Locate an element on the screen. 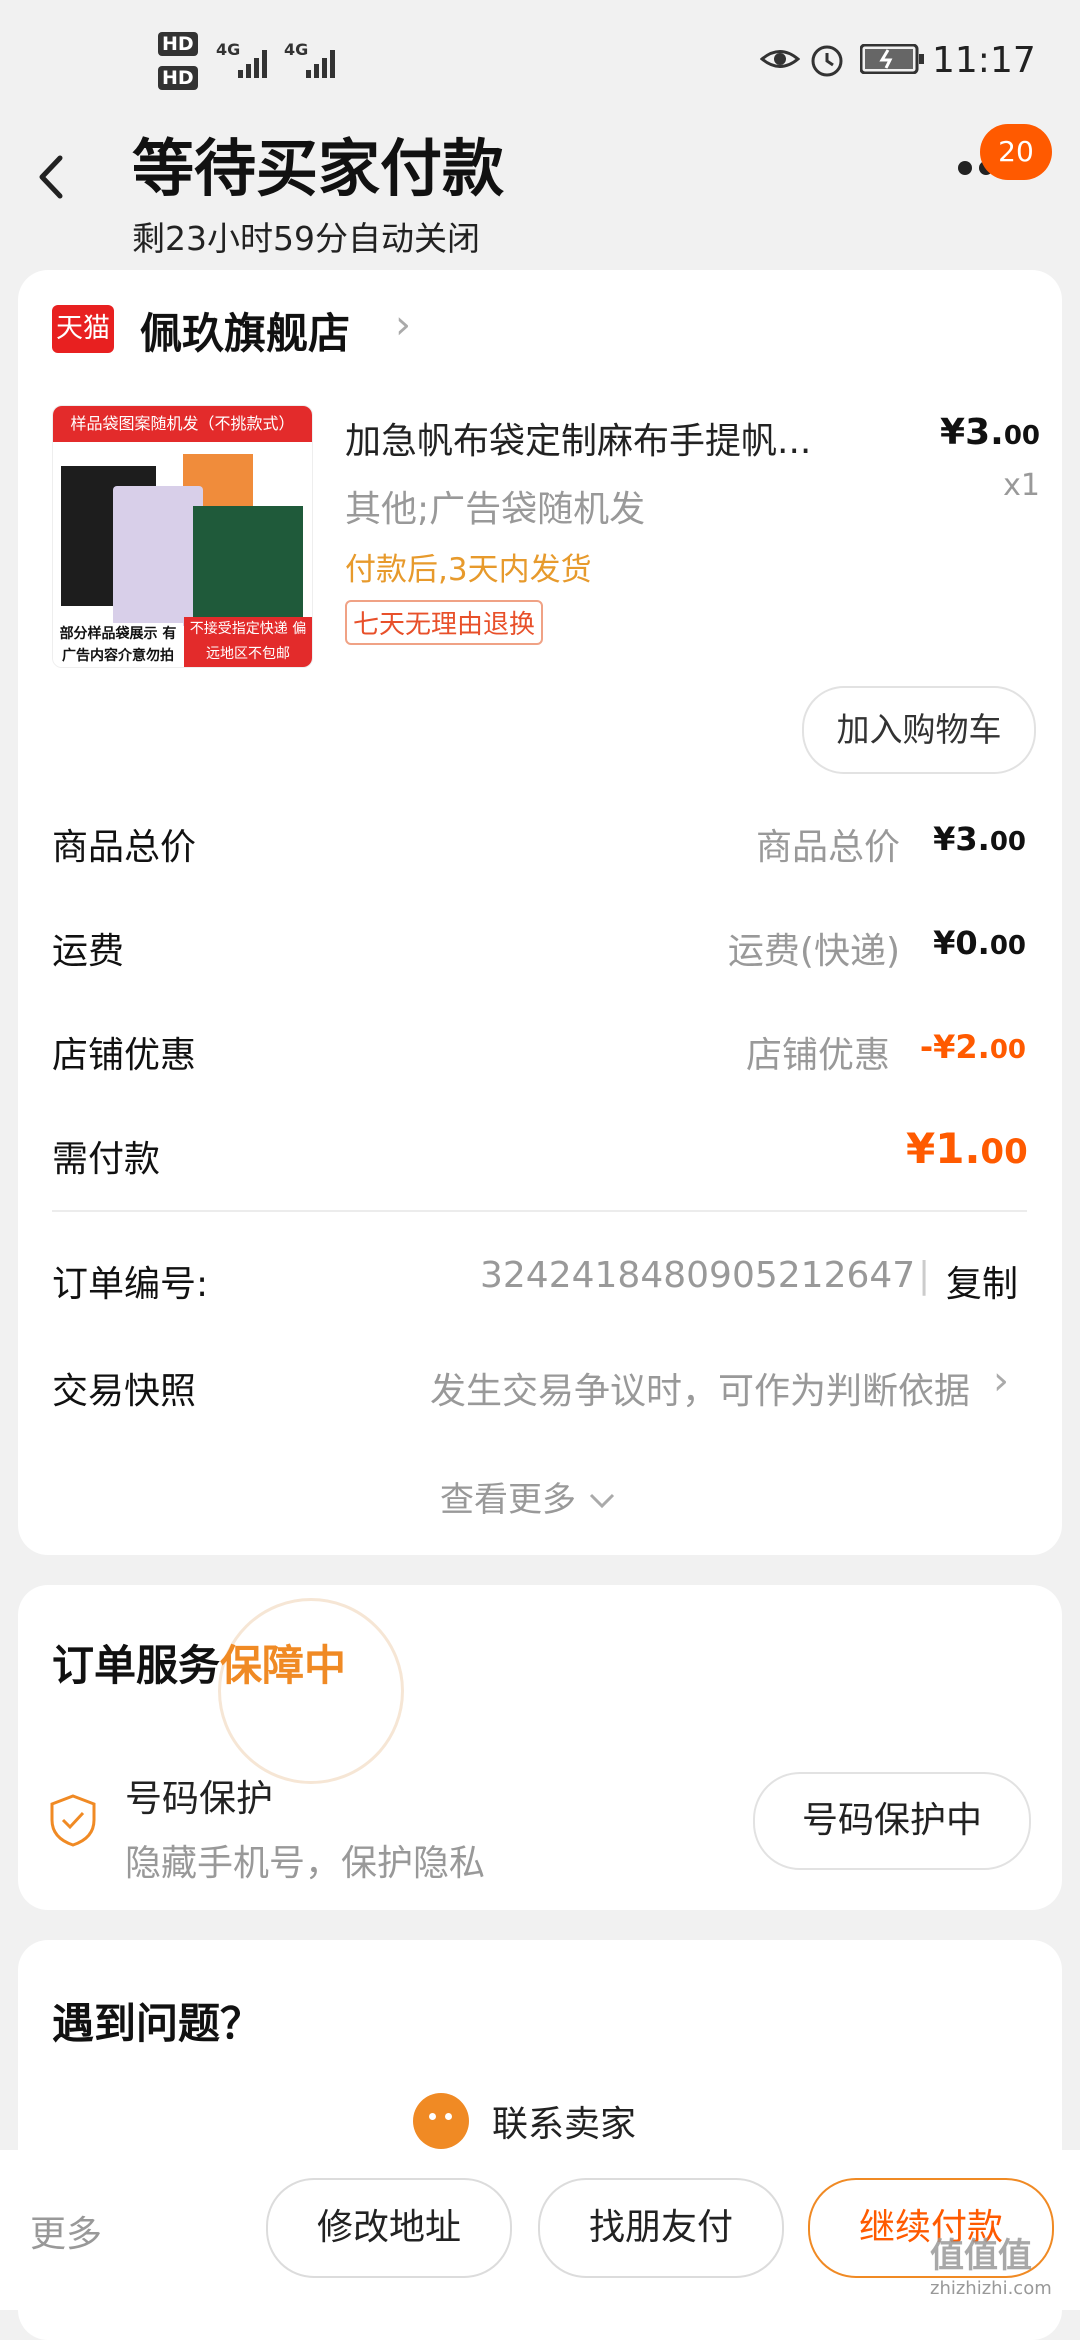 This screenshot has height=2340, width=1080. watermark-text: 值值值 is located at coordinates (981, 2256).